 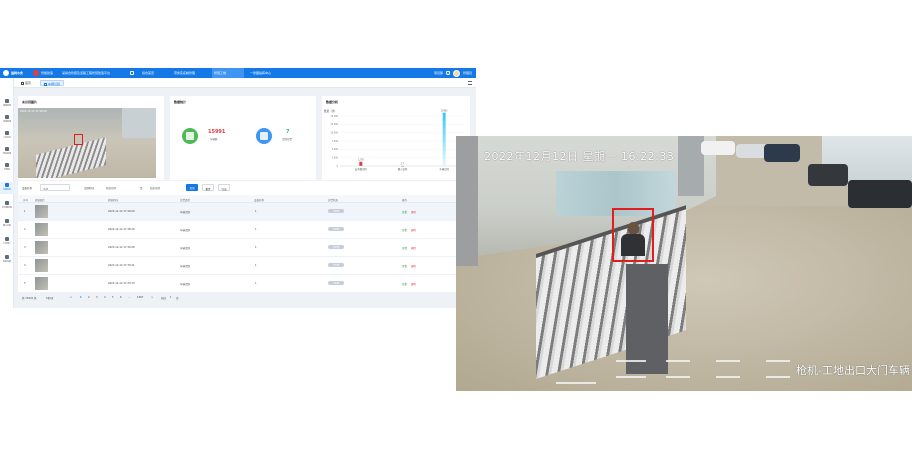 I want to click on col-status: 告警状态, so click(x=333, y=200).